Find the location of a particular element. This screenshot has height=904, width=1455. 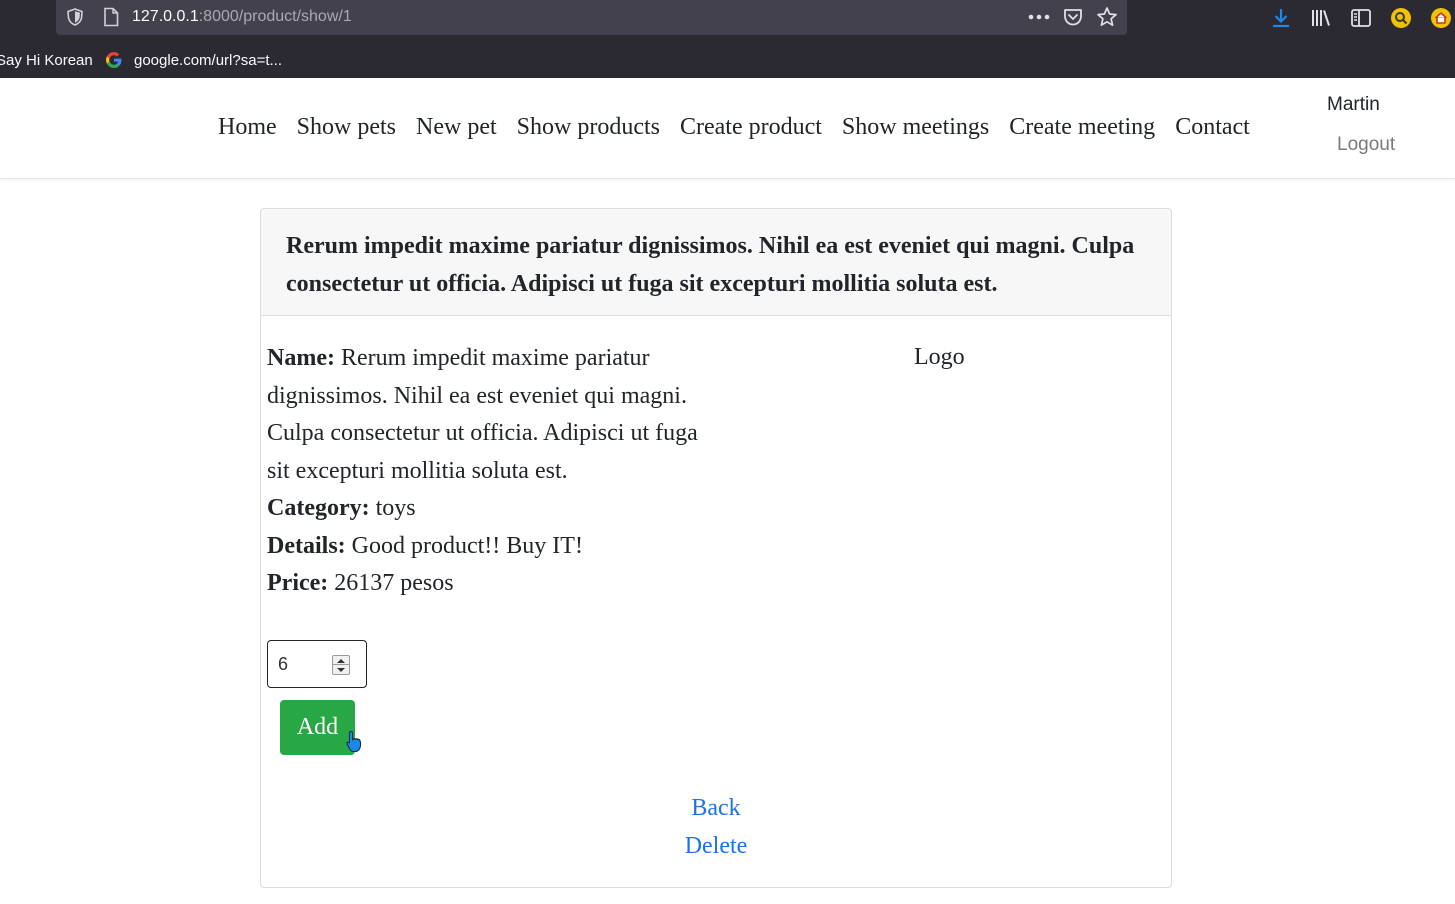

quantity-input is located at coordinates (303, 664).